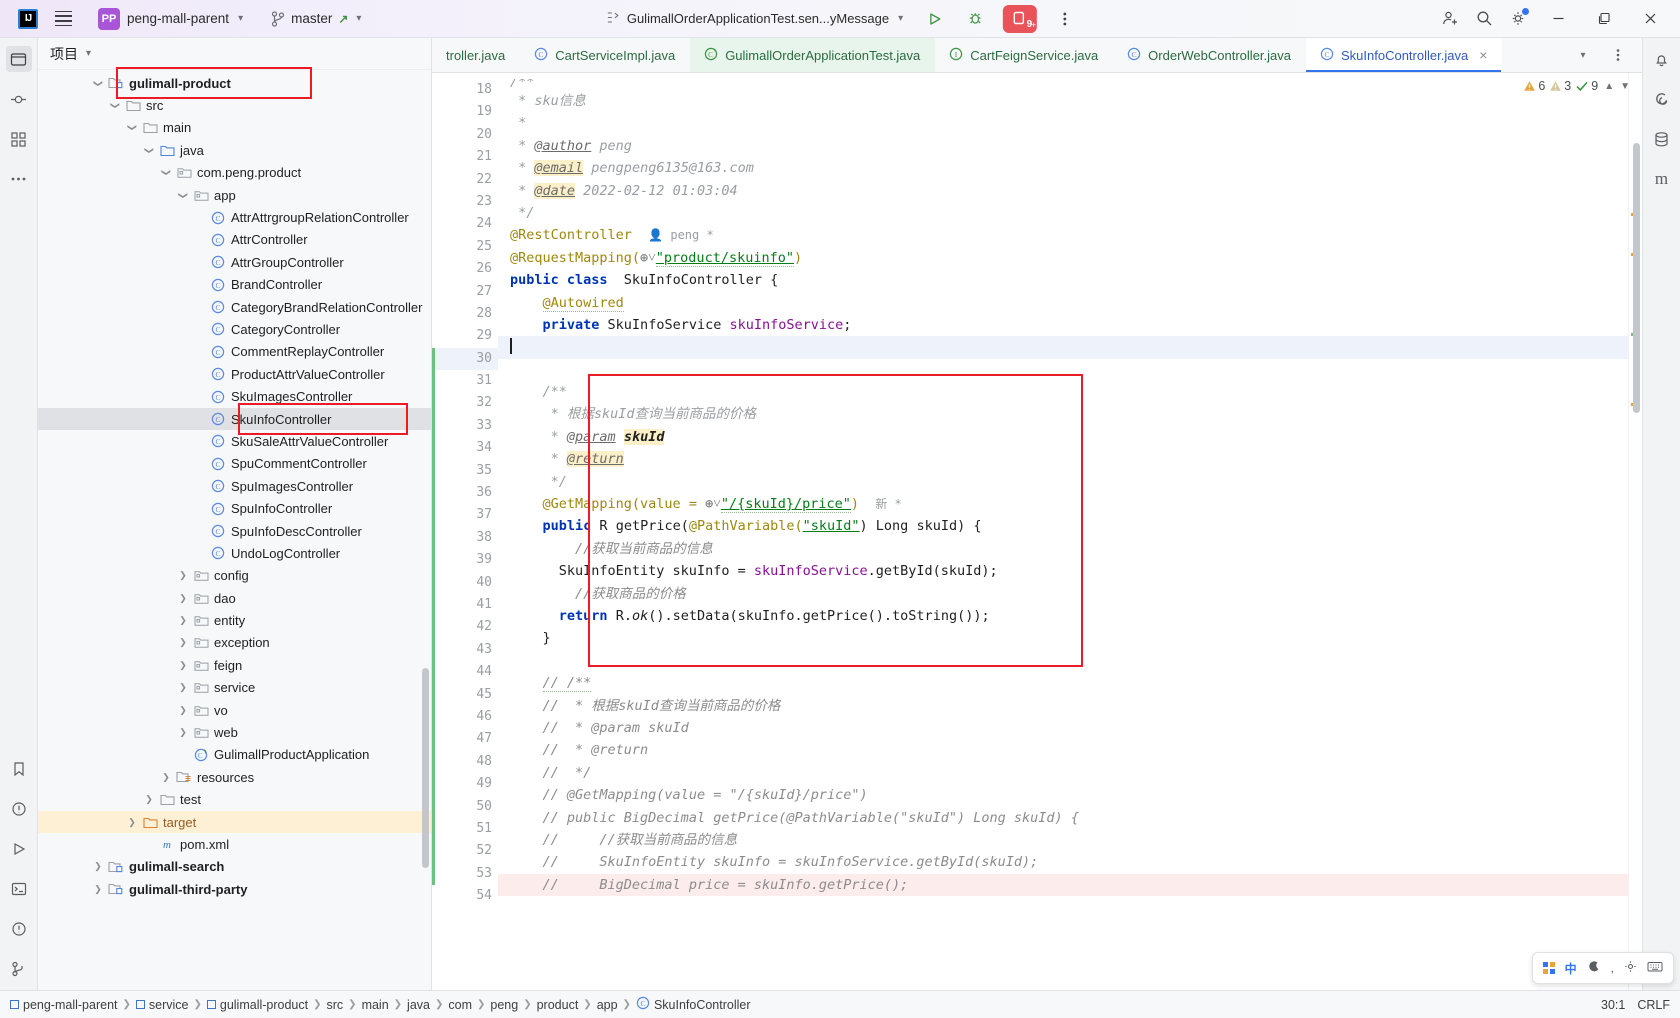 The image size is (1680, 1018). Describe the element at coordinates (1063, 235) in the screenshot. I see `code-line-25: @RestController 👤 peng *` at that location.